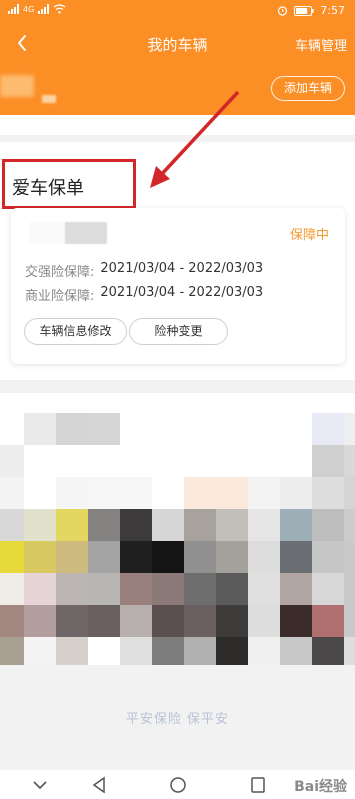 The height and width of the screenshot is (799, 355). Describe the element at coordinates (177, 719) in the screenshot. I see `footer-slogan: 平安保险 保平安` at that location.